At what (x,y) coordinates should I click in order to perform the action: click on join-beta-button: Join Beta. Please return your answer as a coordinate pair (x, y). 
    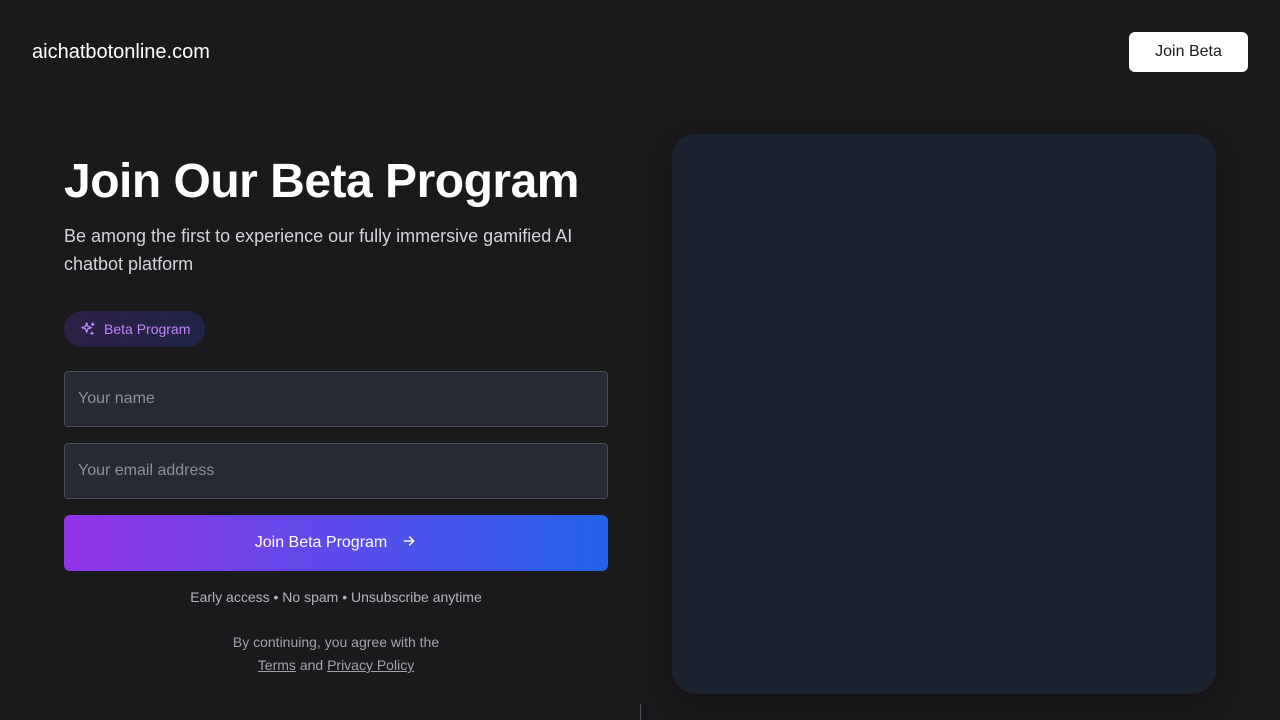
    Looking at the image, I should click on (1188, 52).